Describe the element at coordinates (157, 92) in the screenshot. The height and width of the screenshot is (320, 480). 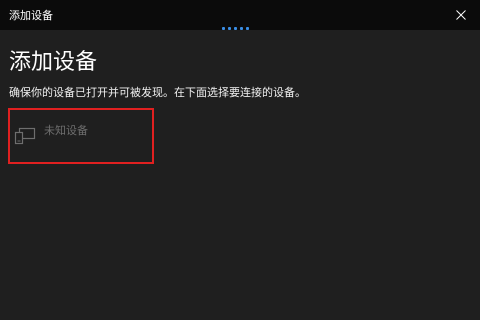
I see `instruction-text: 确保你的设备已打开并可被发现。在下面选择要连接的设备。` at that location.